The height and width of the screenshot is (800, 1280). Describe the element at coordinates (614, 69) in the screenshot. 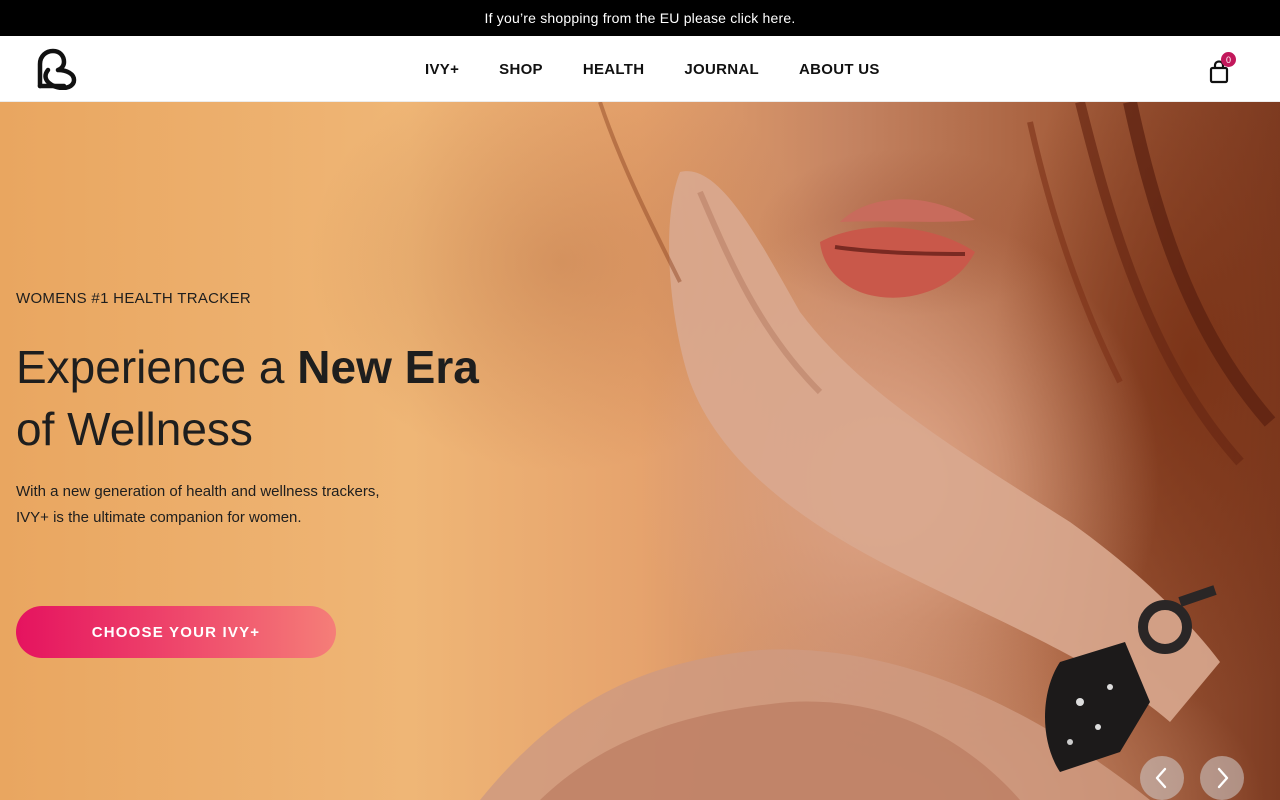

I see `nav-health: HEALTH` at that location.